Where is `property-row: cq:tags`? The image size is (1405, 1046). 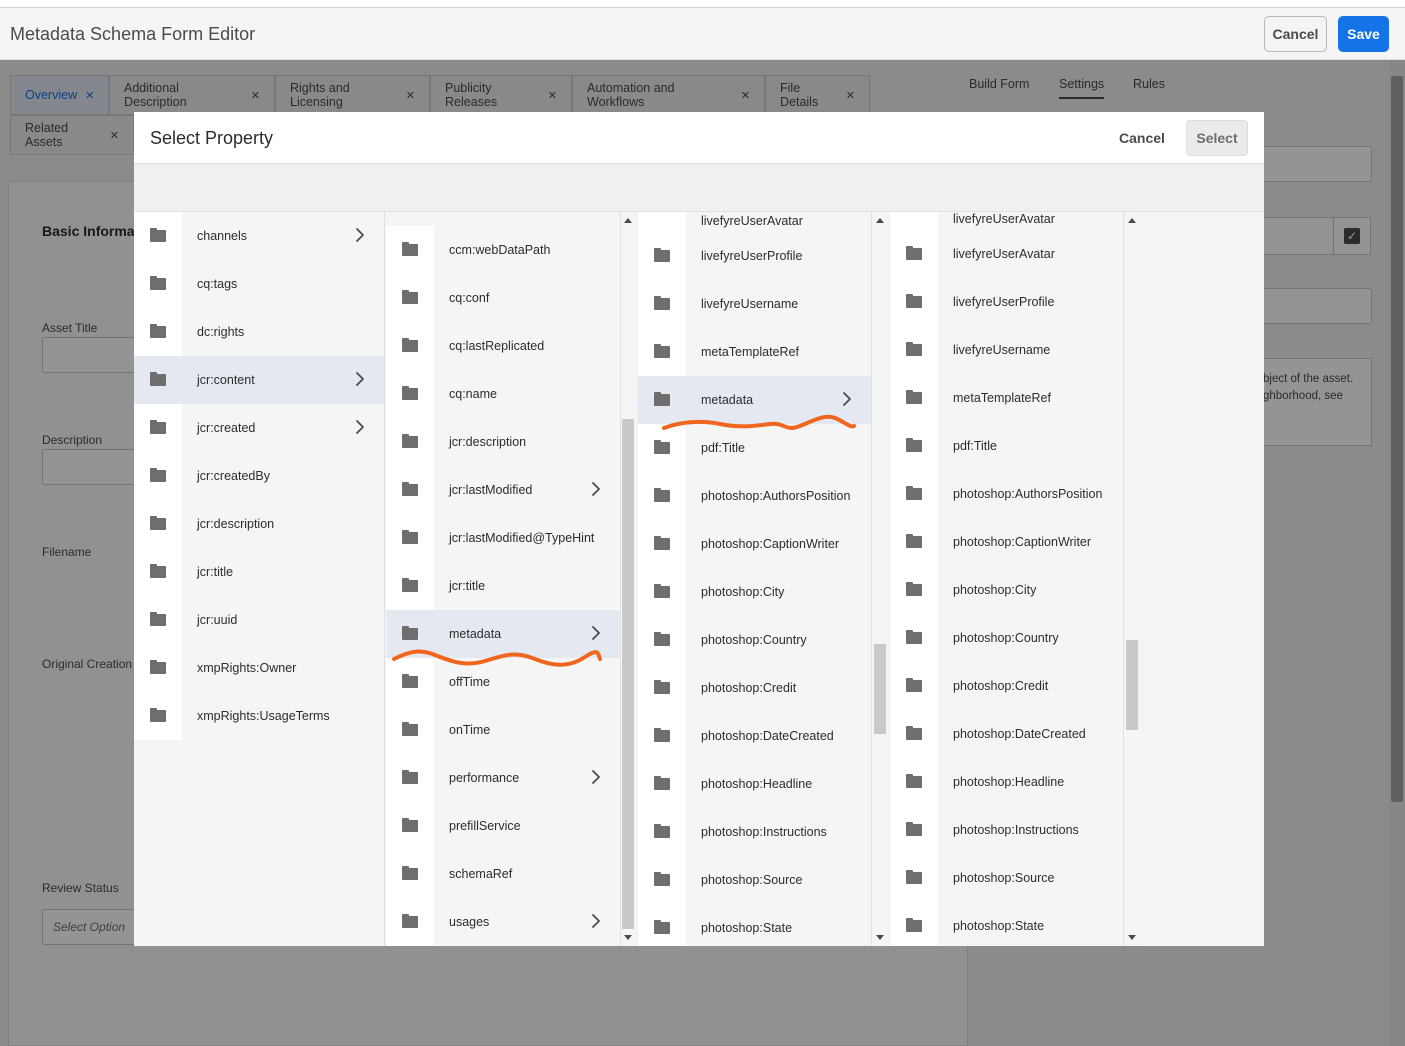 property-row: cq:tags is located at coordinates (259, 284).